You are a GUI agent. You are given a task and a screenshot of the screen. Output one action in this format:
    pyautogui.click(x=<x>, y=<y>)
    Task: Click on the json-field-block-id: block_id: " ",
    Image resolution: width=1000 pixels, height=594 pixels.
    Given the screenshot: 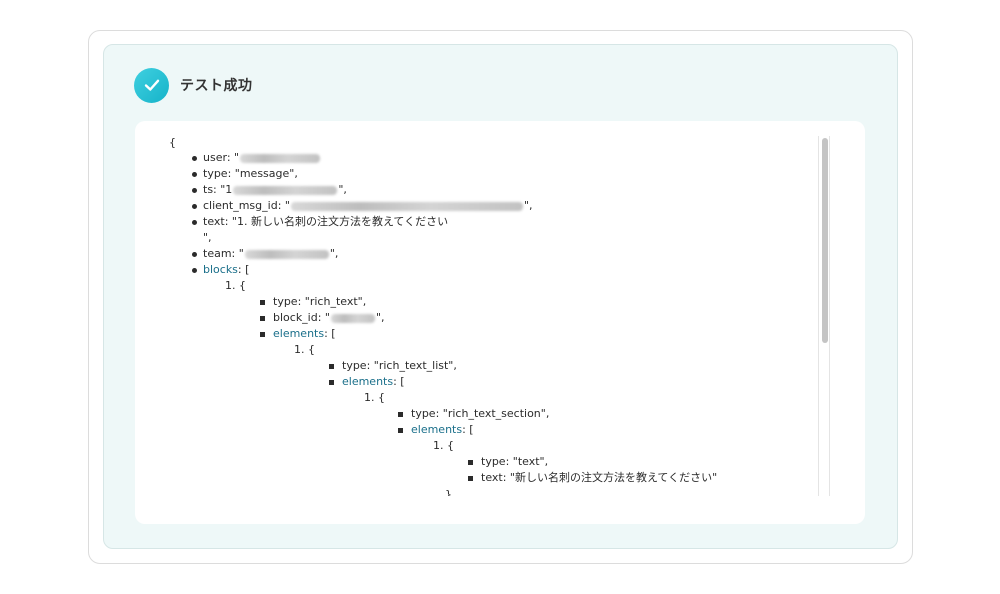 What is the action you would take?
    pyautogui.click(x=329, y=317)
    